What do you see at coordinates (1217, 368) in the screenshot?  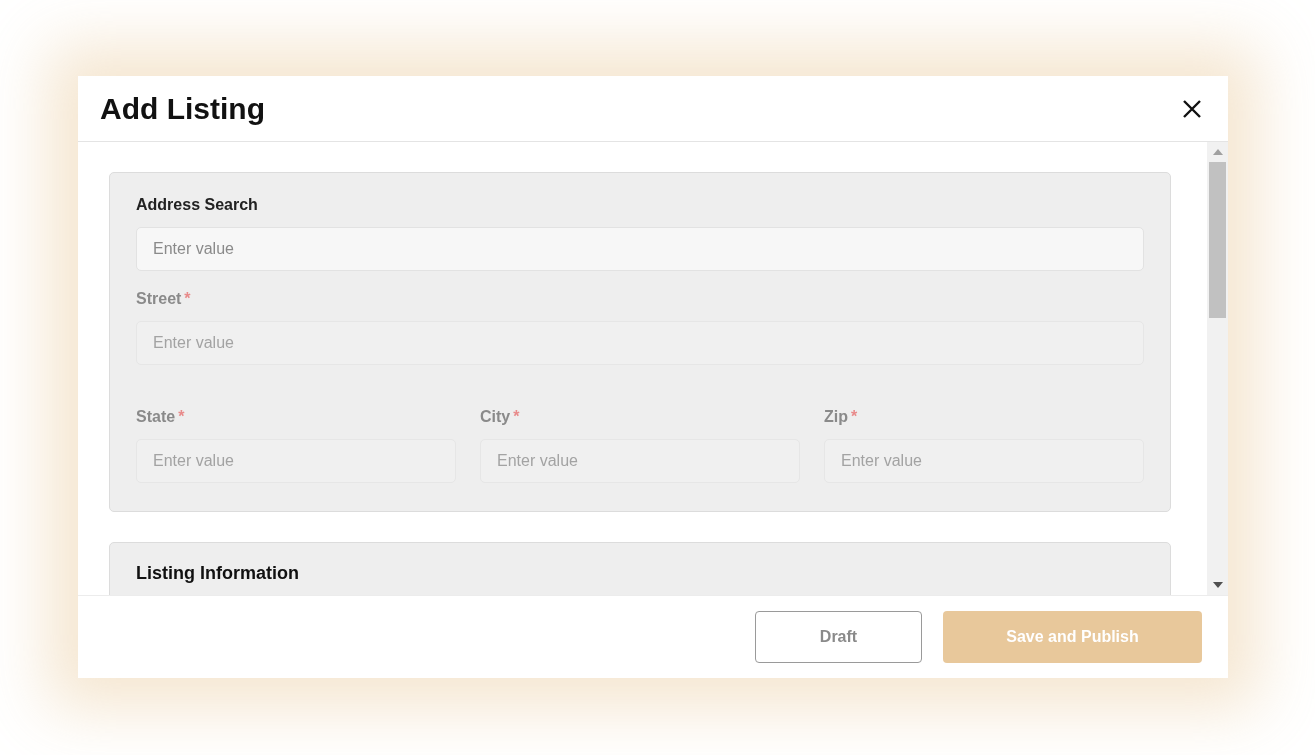 I see `scrollbar` at bounding box center [1217, 368].